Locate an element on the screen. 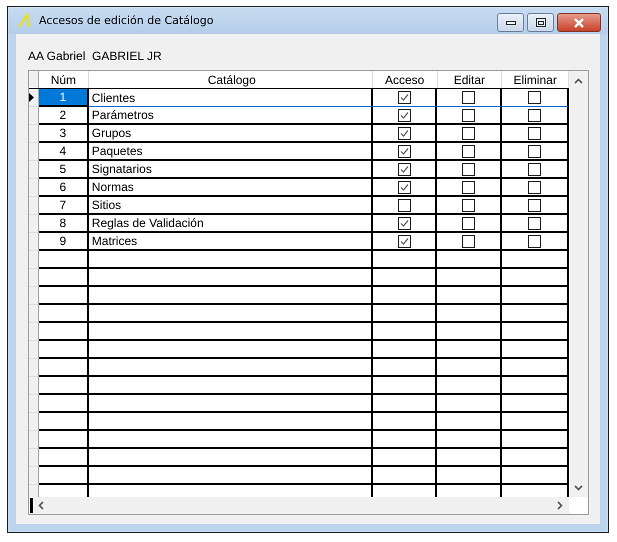 The height and width of the screenshot is (542, 617). table-cell: Matrices is located at coordinates (230, 242).